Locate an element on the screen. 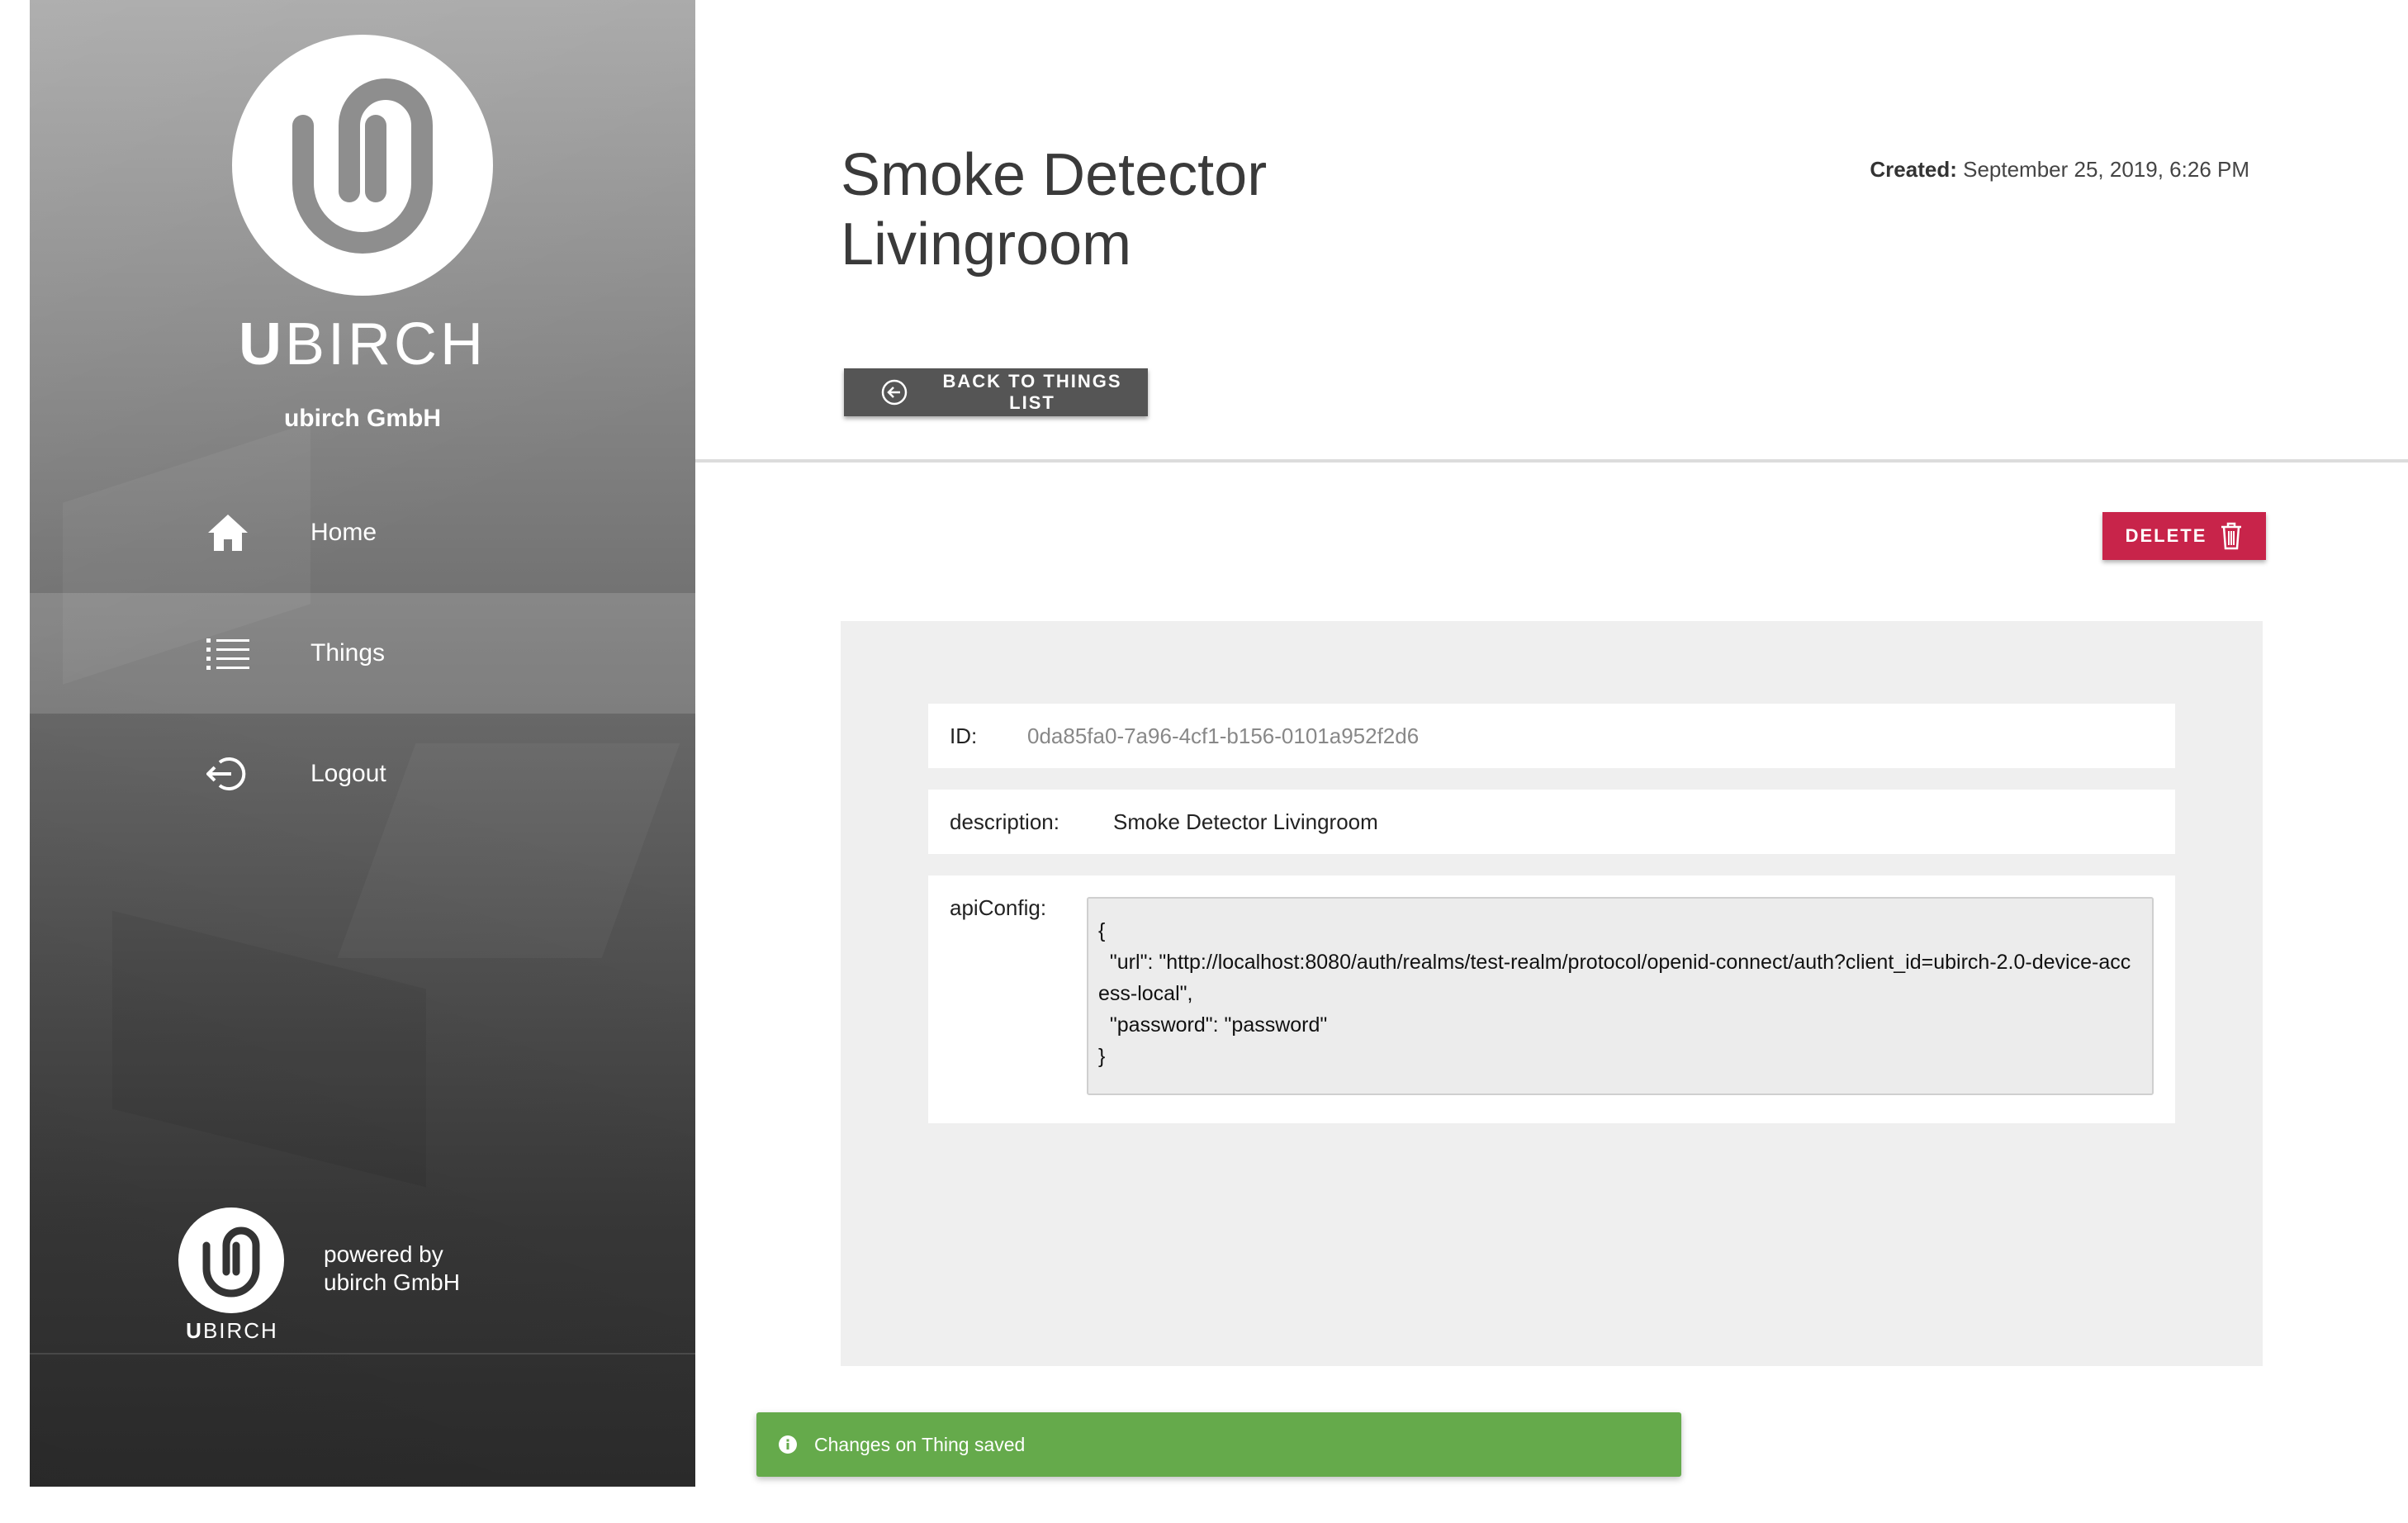  powered-by-text: powered by ubirch GmbH is located at coordinates (392, 1269).